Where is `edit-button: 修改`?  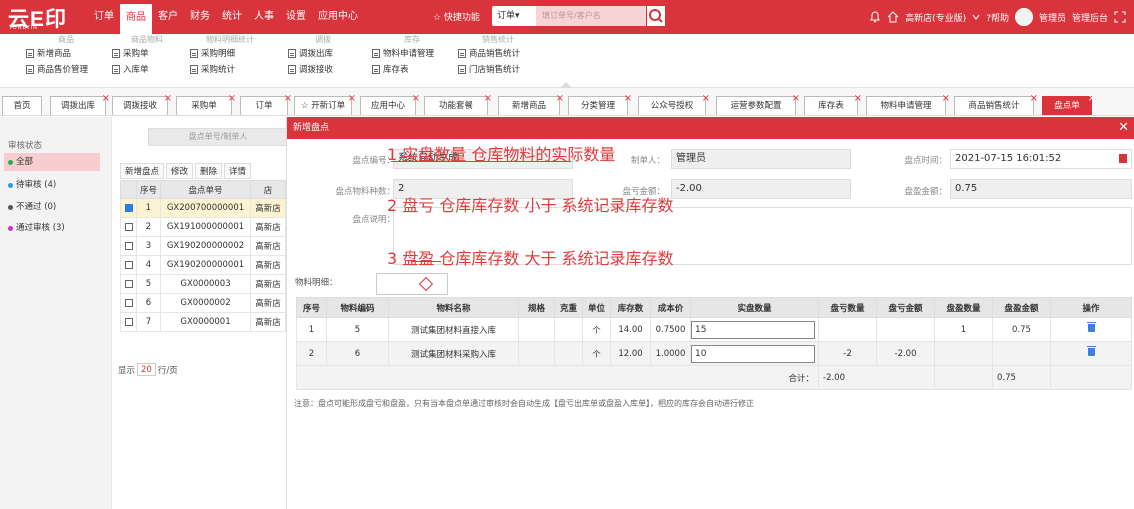
edit-button: 修改 is located at coordinates (180, 171).